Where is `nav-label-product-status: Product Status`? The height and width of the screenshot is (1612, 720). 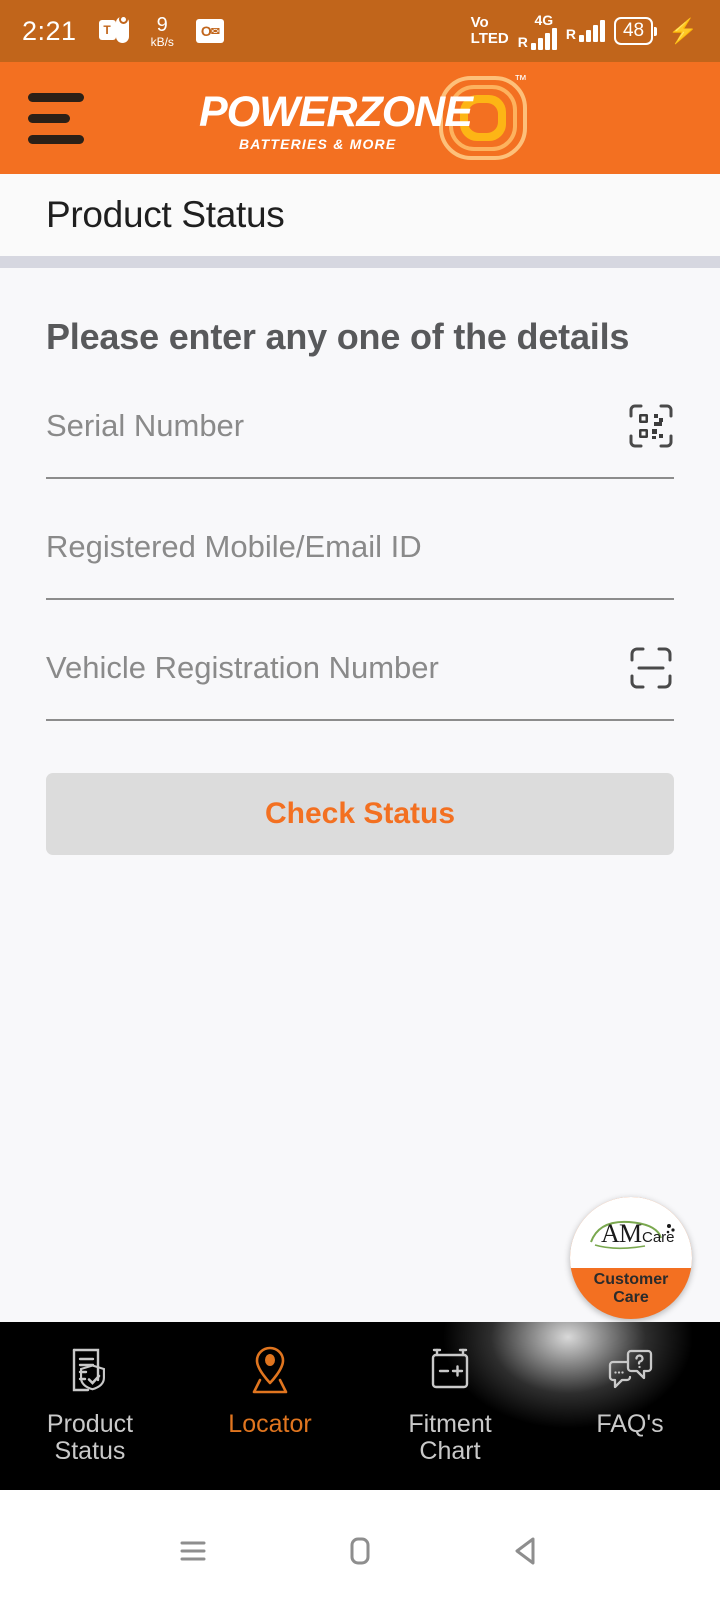
nav-label-product-status: Product Status is located at coordinates (90, 1438).